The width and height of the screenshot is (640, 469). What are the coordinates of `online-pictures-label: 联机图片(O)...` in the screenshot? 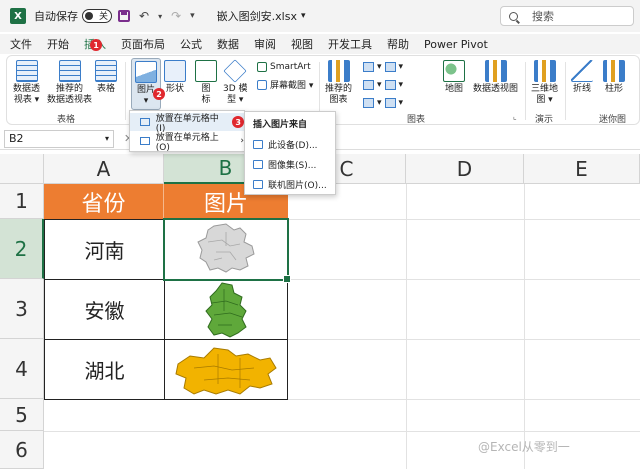 It's located at (297, 186).